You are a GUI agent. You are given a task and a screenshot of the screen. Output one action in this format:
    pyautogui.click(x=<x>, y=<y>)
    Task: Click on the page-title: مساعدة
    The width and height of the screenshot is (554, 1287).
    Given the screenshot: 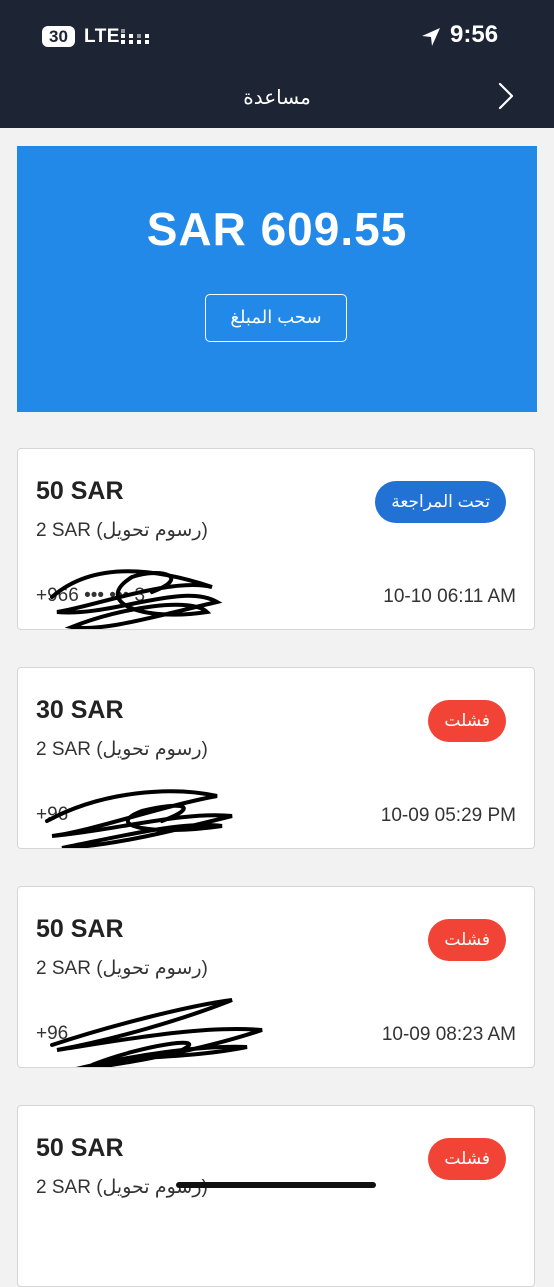 What is the action you would take?
    pyautogui.click(x=277, y=98)
    